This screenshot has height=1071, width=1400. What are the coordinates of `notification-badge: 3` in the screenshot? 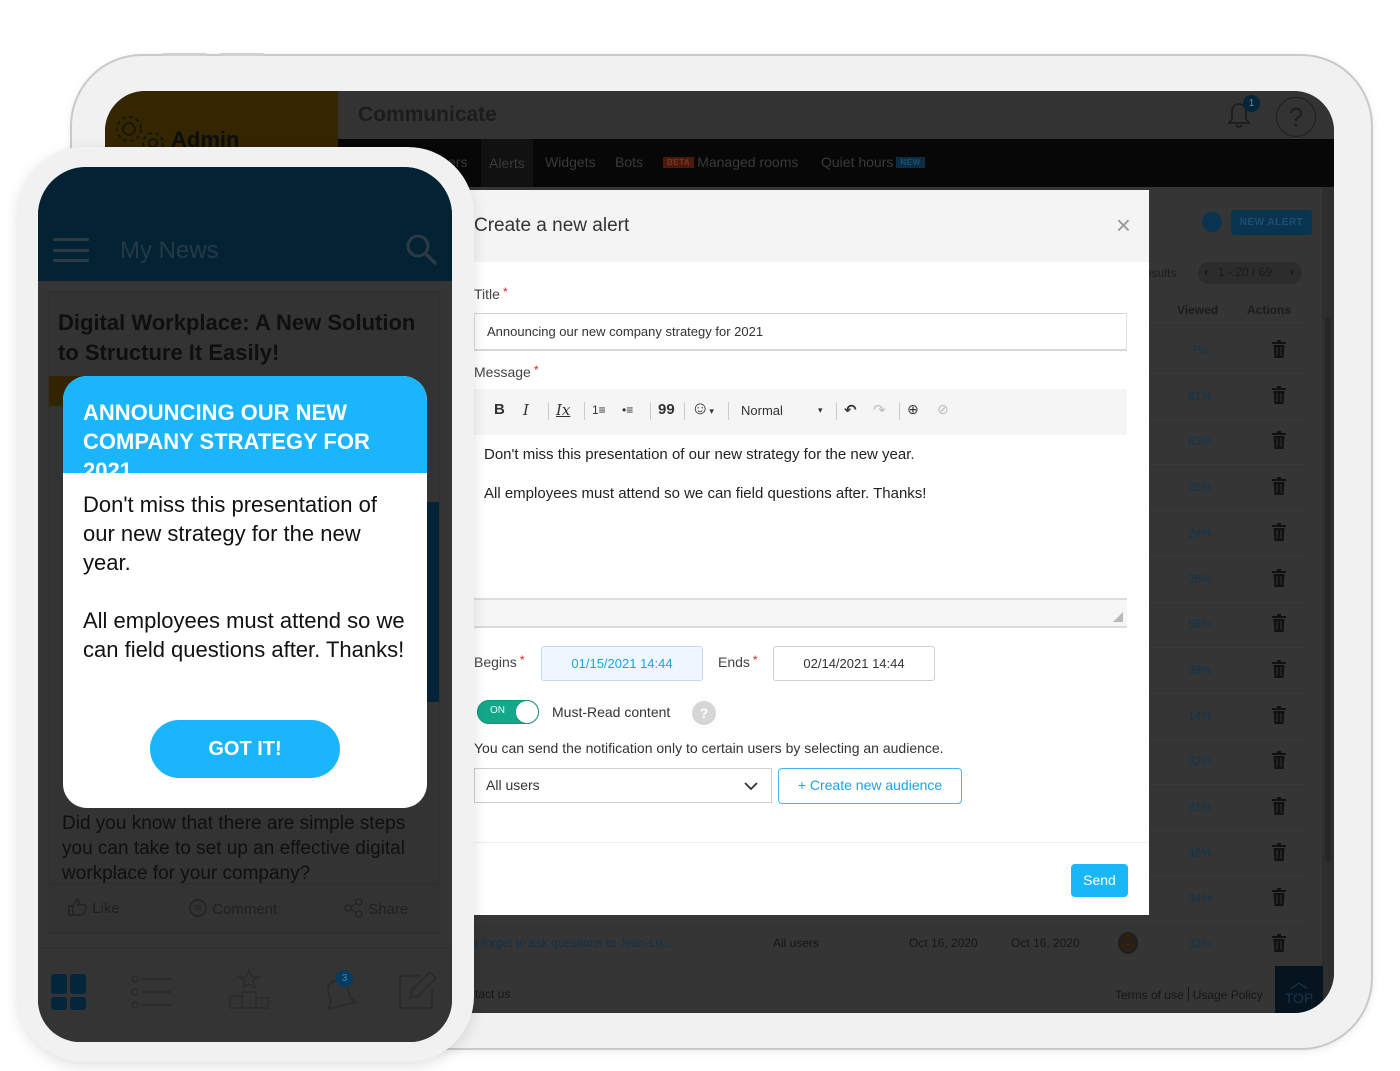 It's located at (344, 978).